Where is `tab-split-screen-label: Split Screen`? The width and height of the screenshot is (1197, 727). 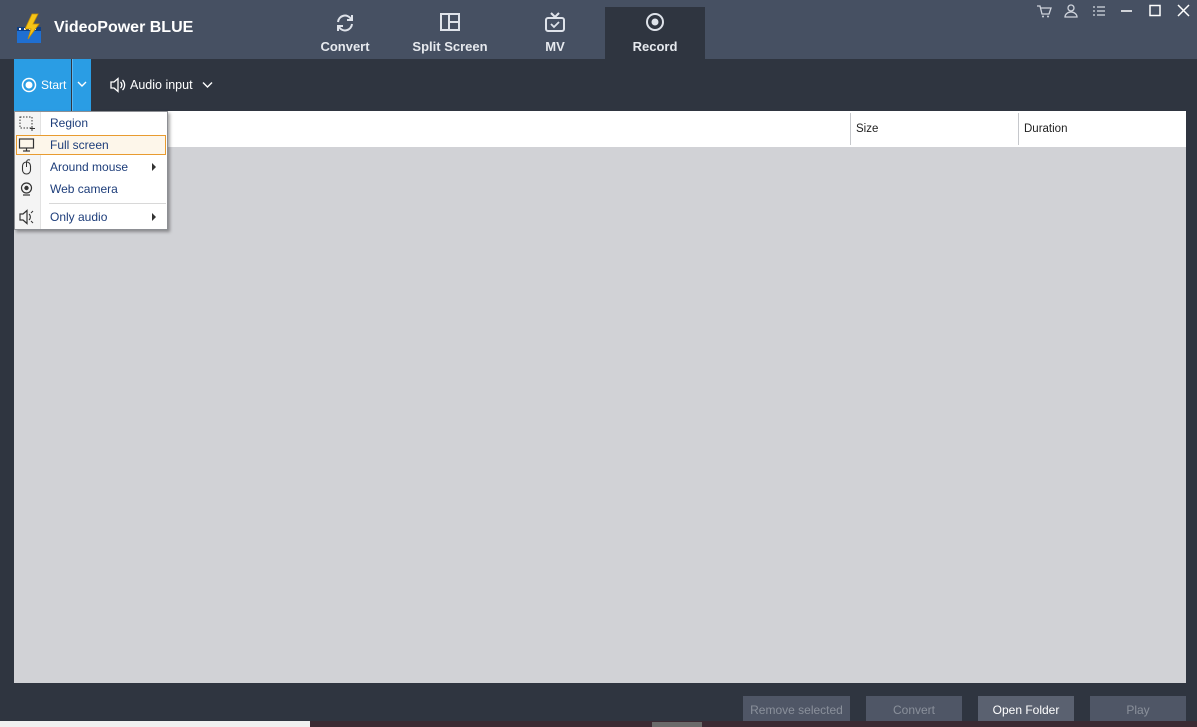
tab-split-screen-label: Split Screen is located at coordinates (450, 46).